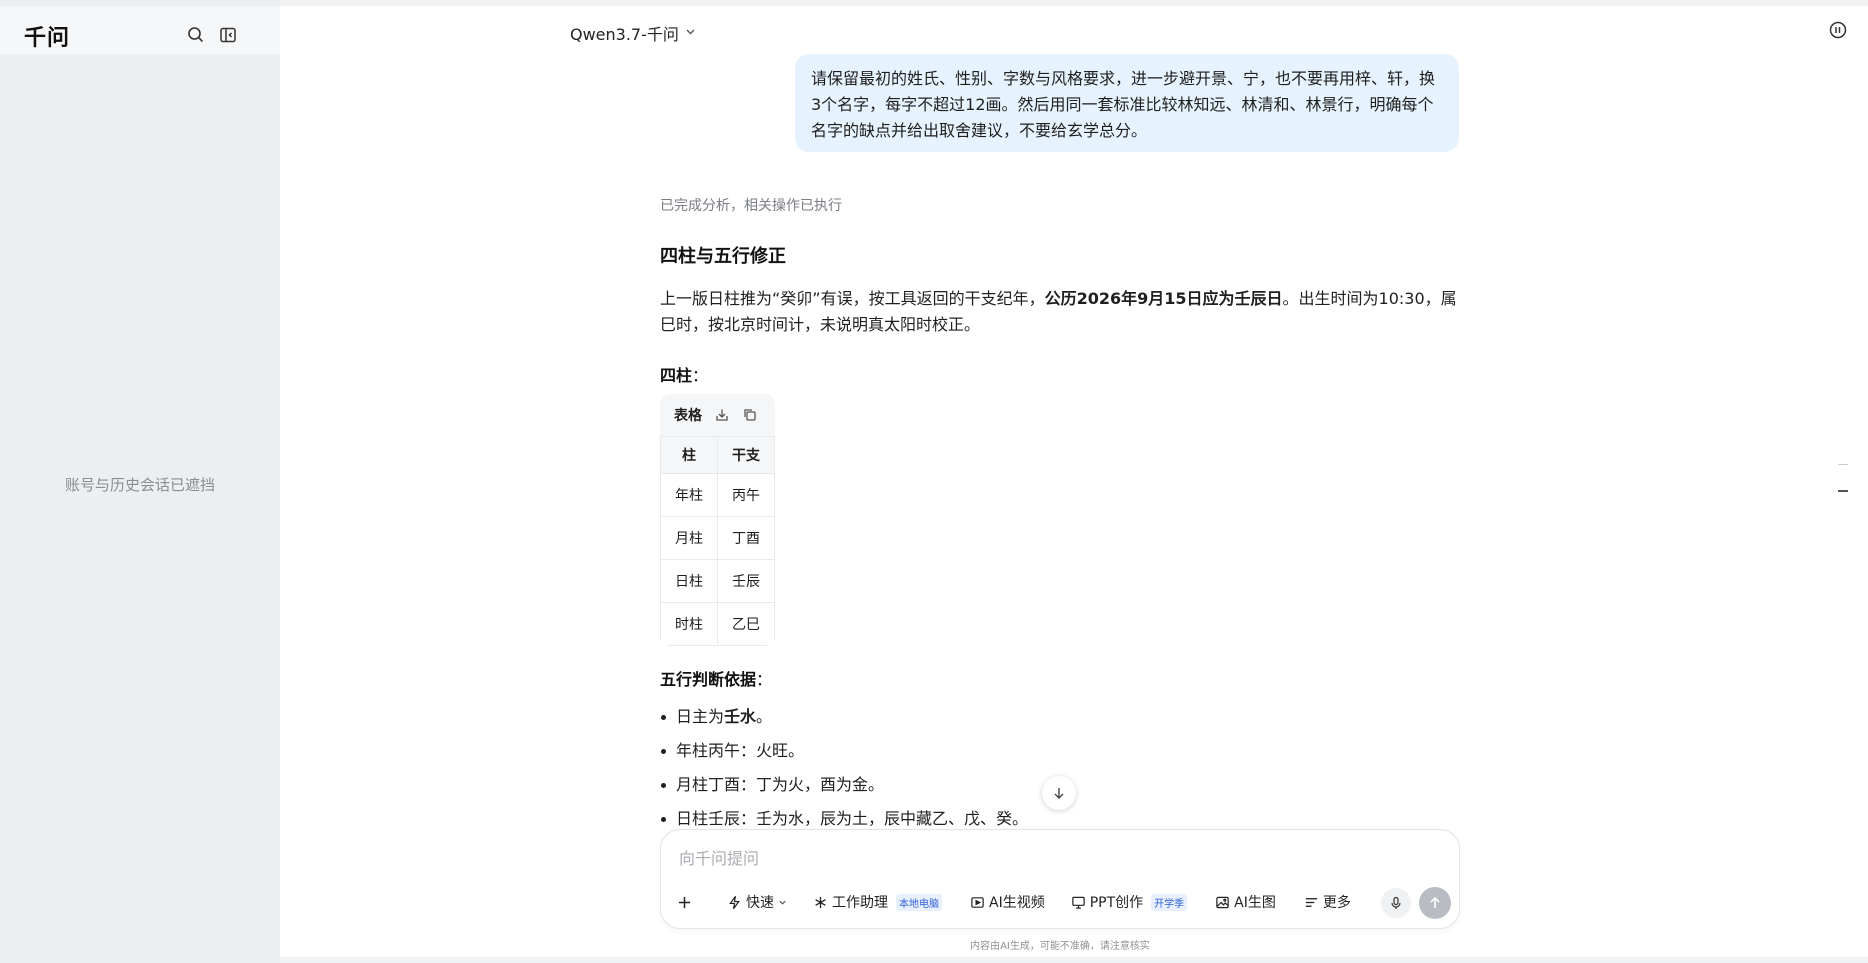 Image resolution: width=1868 pixels, height=963 pixels. I want to click on sidebar: 千问 账号与历史会话已遮挡, so click(140, 481).